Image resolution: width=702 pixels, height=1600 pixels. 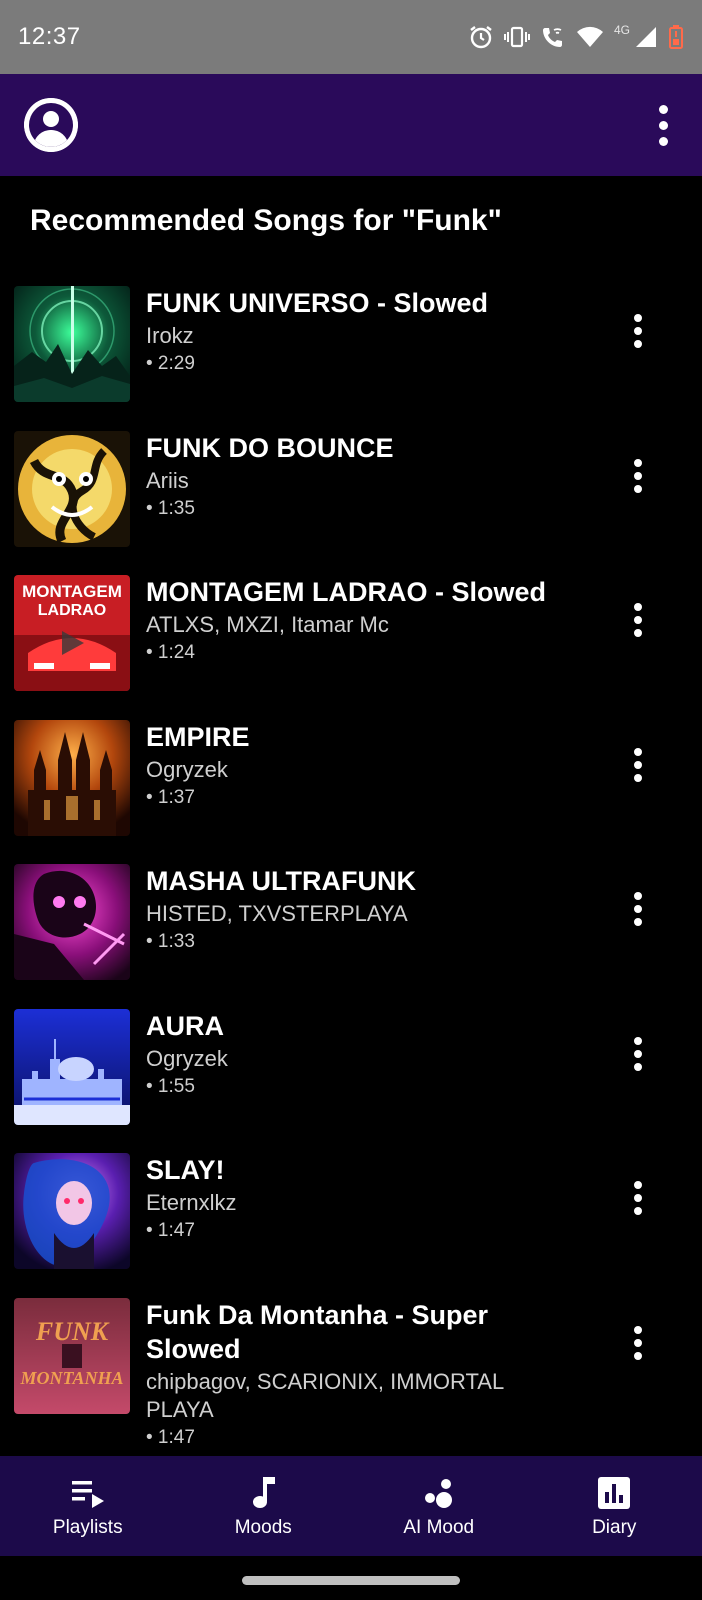 I want to click on song-artist: chipbagov, SCARIONIX, IMMORTAL PLAYA, so click(x=325, y=1395).